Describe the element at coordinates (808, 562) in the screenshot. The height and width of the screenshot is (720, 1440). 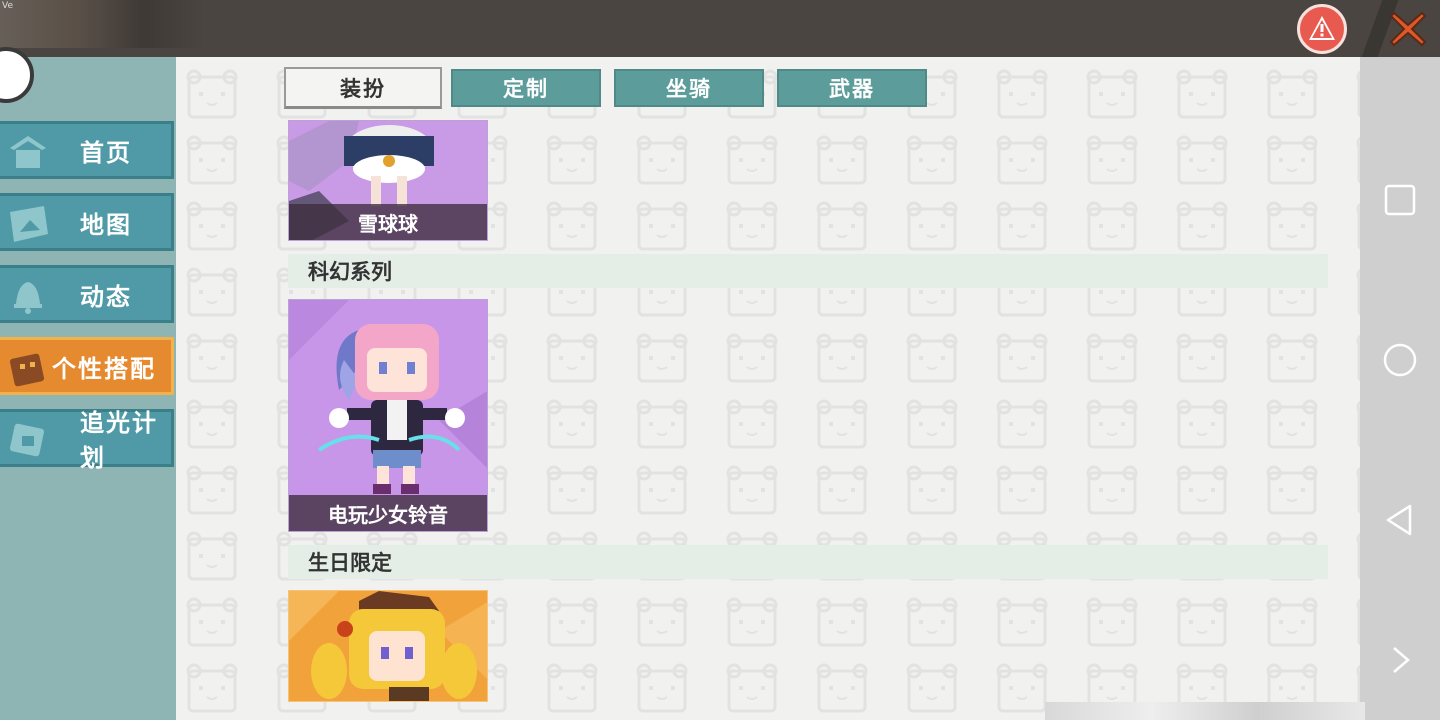
I see `section-header-birthday: 生日限定` at that location.